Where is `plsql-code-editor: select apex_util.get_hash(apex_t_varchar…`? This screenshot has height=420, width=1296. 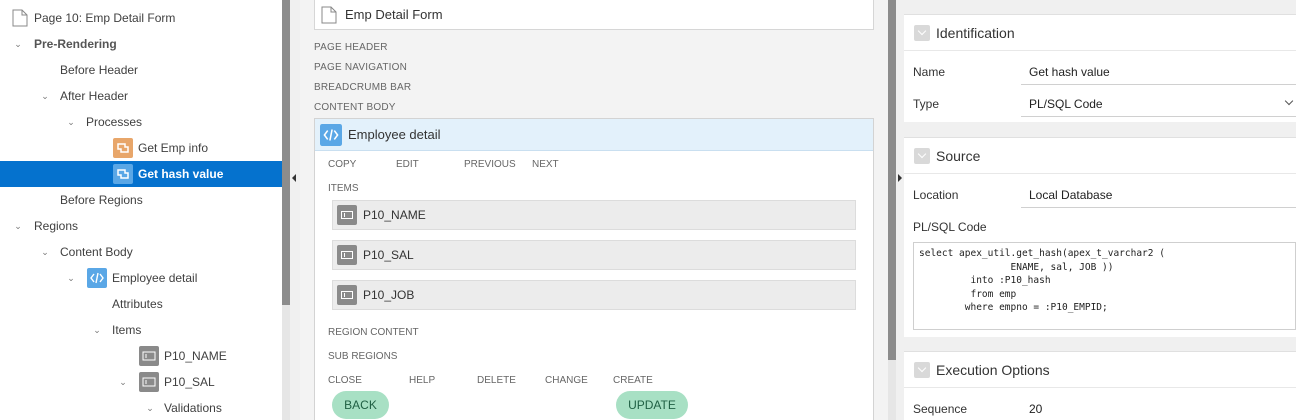 plsql-code-editor: select apex_util.get_hash(apex_t_varchar… is located at coordinates (1104, 286).